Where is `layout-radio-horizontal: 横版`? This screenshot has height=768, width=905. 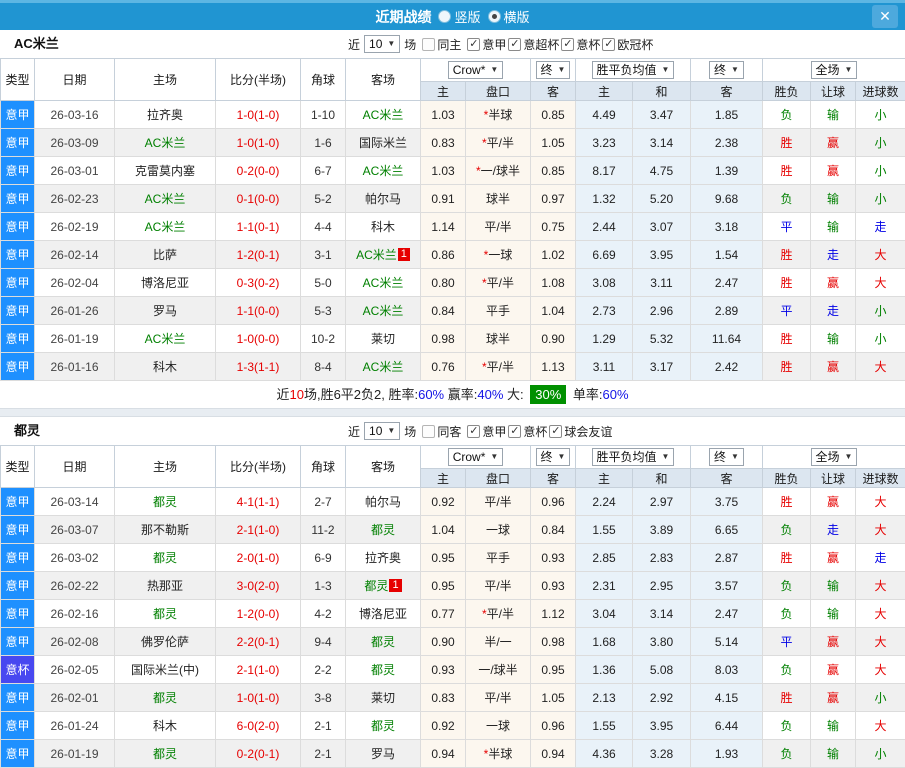 layout-radio-horizontal: 横版 is located at coordinates (509, 16).